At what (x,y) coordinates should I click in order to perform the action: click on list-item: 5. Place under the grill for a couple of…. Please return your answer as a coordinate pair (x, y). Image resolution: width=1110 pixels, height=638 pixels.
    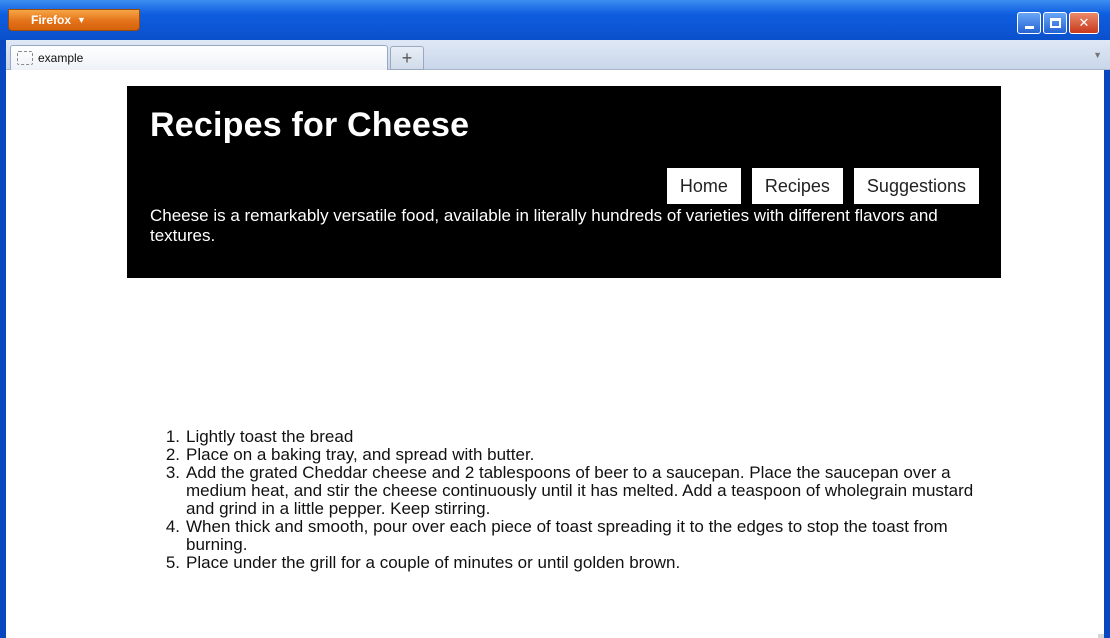
    Looking at the image, I should click on (577, 563).